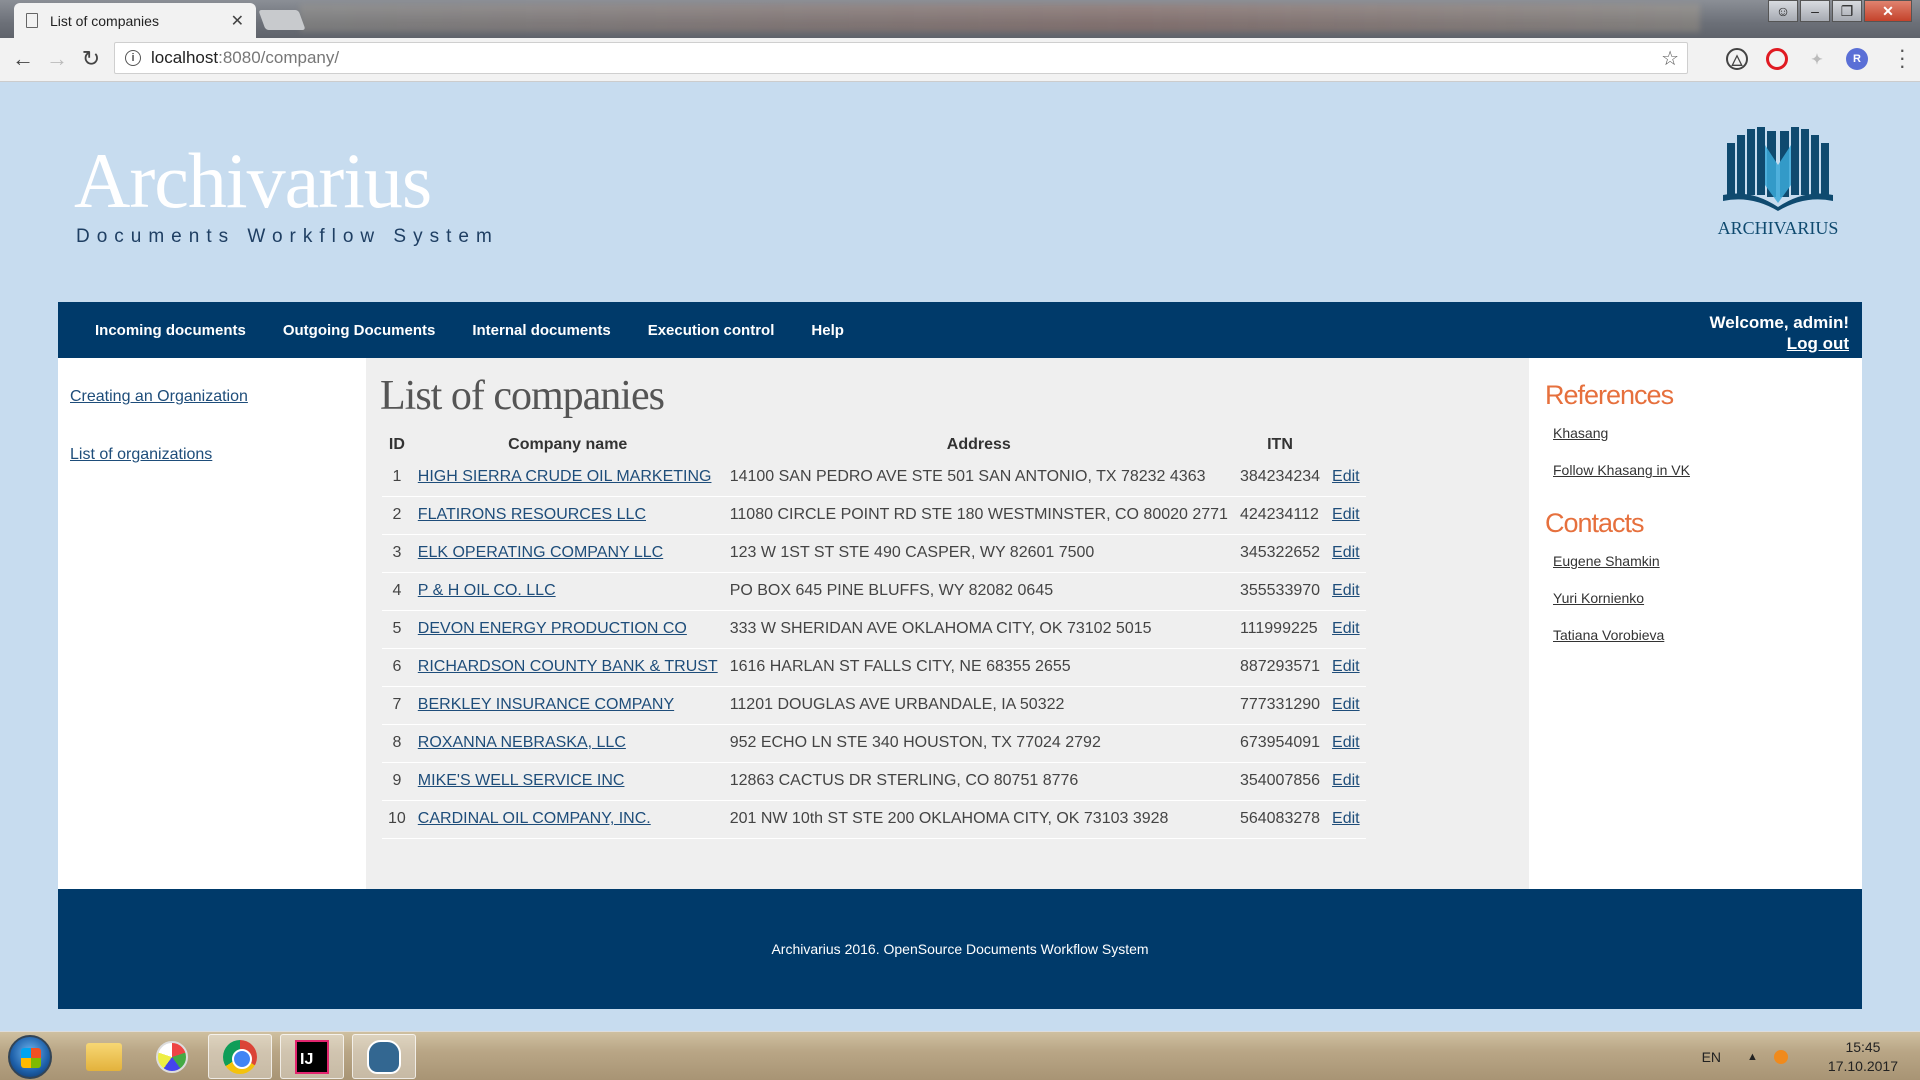 Image resolution: width=1920 pixels, height=1080 pixels. I want to click on welcome-text: Welcome, admin!, so click(1779, 322).